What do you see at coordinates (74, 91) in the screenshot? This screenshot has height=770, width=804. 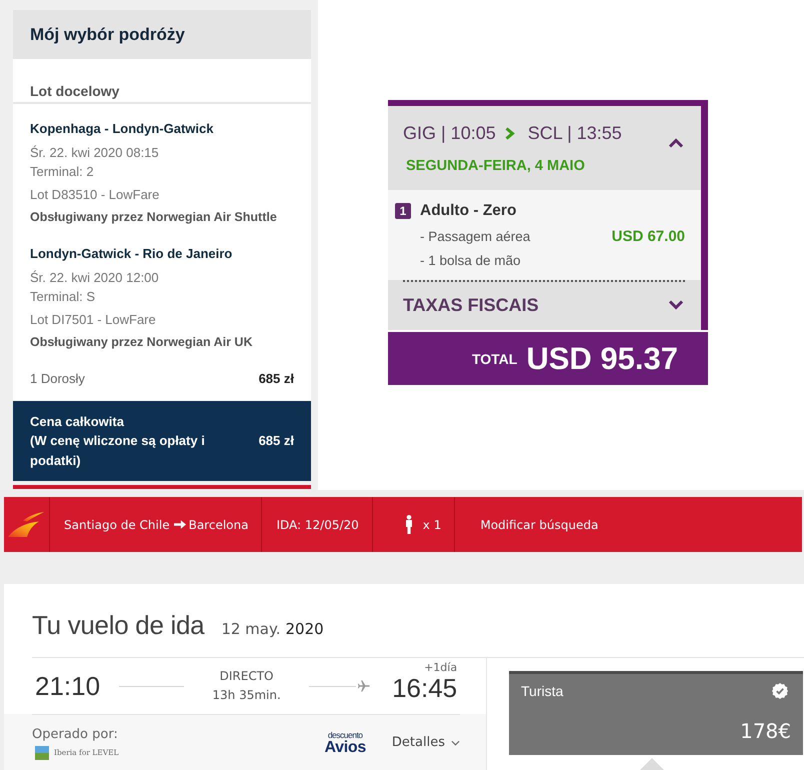 I see `section-title: Lot docelowy` at bounding box center [74, 91].